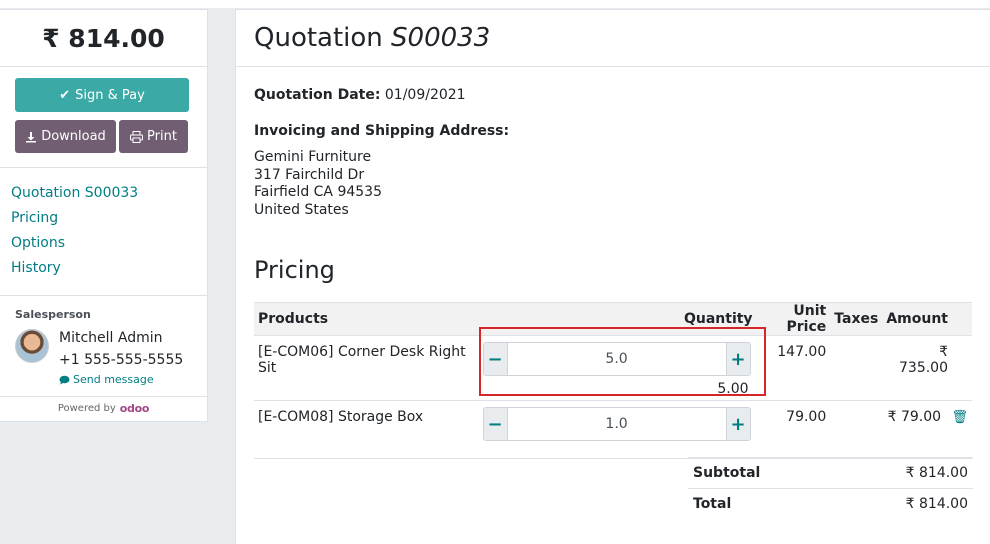 The height and width of the screenshot is (544, 990). I want to click on address-line2: Fairfield CA 94535, so click(318, 192).